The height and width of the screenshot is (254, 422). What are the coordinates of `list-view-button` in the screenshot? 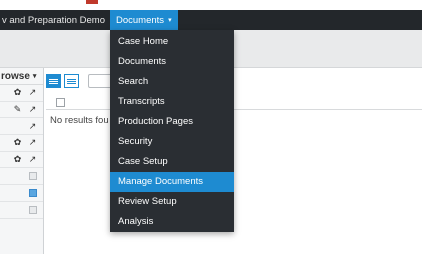 It's located at (53, 81).